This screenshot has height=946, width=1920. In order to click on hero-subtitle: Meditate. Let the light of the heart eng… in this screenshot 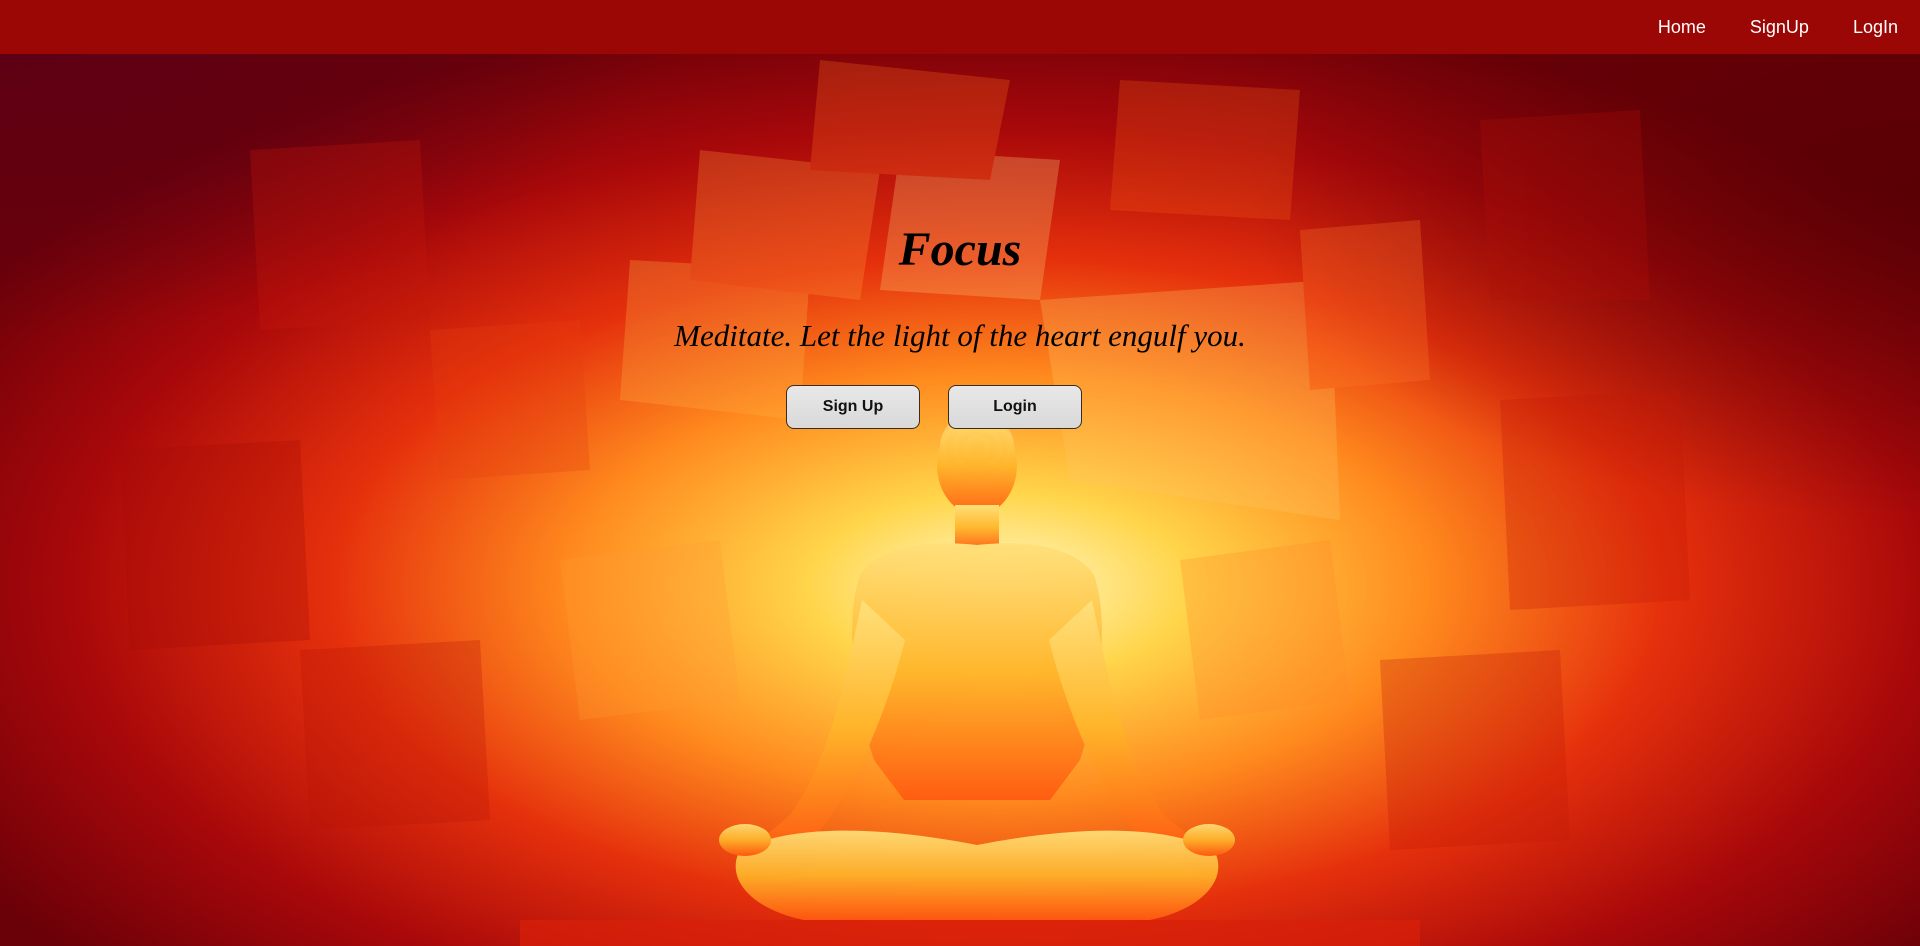, I will do `click(960, 335)`.